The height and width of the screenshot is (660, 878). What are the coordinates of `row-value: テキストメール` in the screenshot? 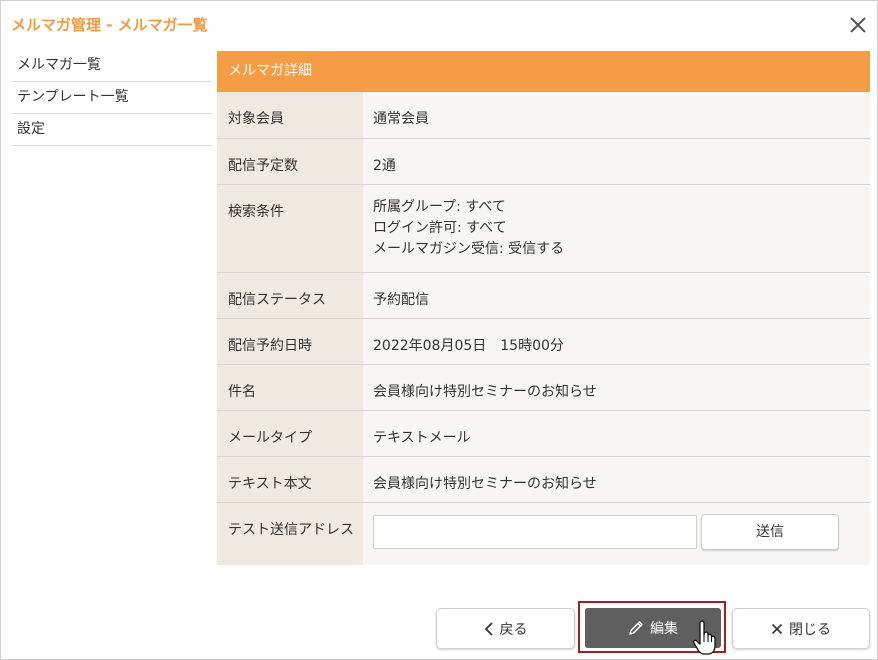 It's located at (616, 433).